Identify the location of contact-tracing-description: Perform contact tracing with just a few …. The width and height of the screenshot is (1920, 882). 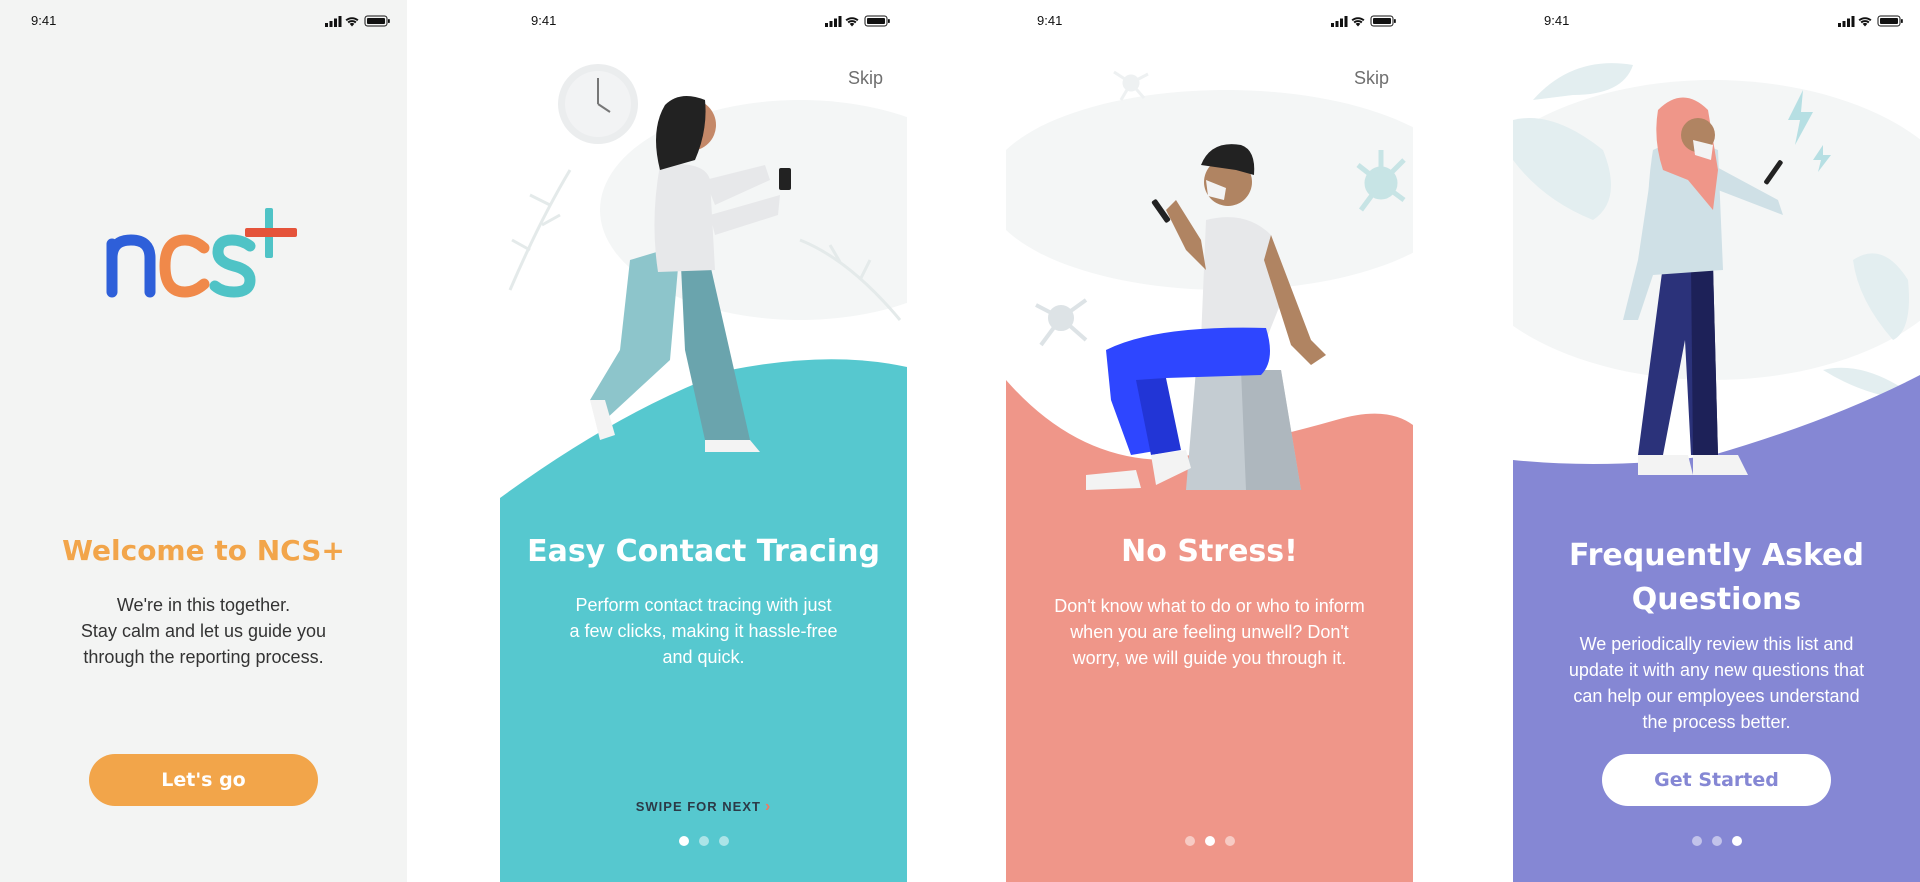
(703, 631).